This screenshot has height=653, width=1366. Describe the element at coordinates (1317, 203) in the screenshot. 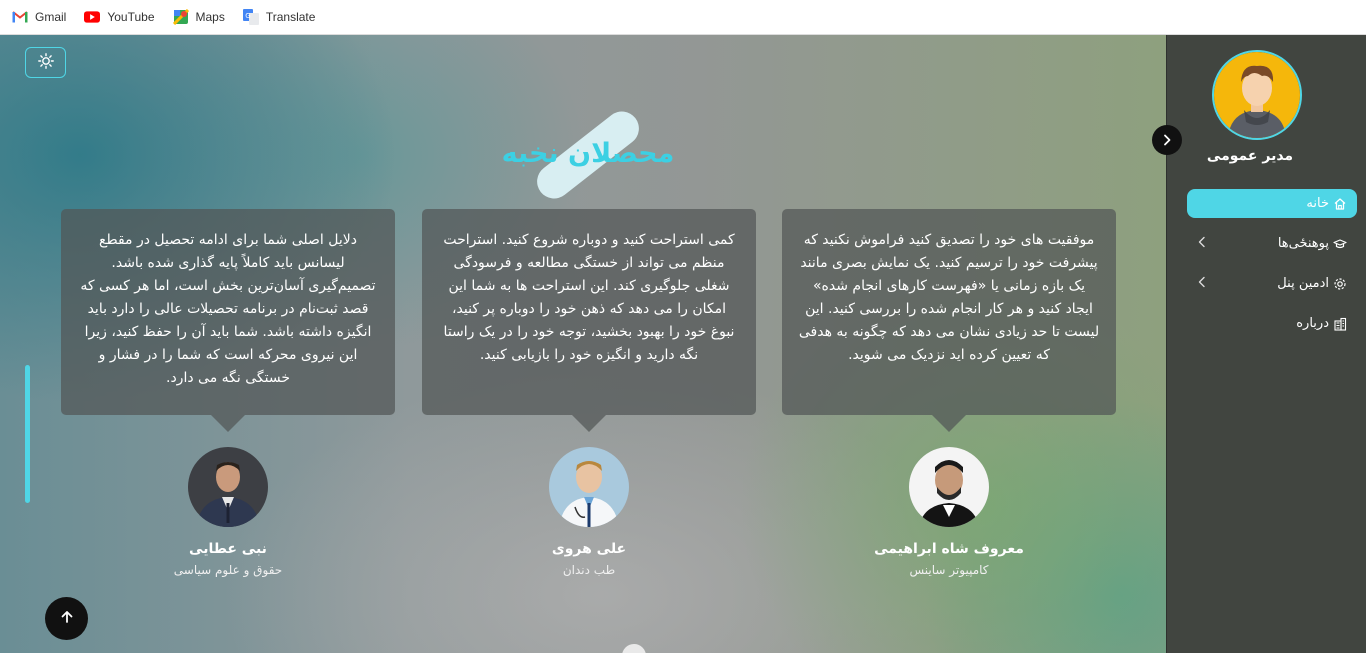

I see `sidebar-item-label: خانه` at that location.